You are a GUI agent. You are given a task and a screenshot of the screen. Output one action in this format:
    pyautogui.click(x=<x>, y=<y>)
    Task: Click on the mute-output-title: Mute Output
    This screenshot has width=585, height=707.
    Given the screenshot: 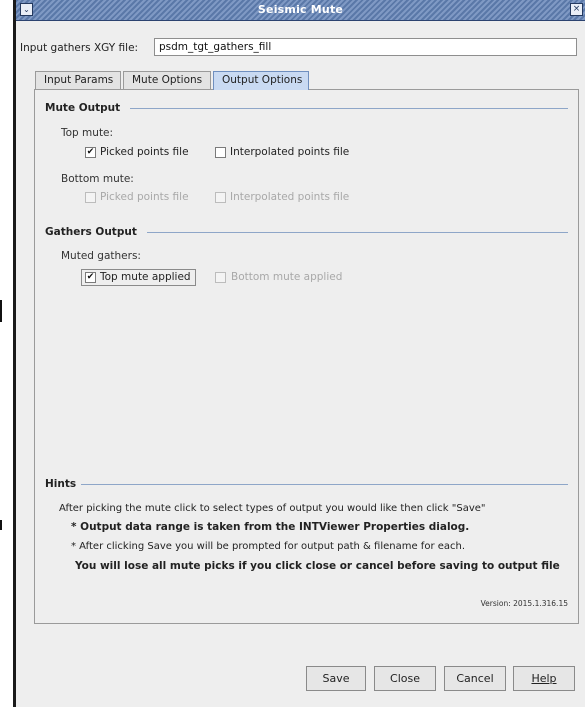 What is the action you would take?
    pyautogui.click(x=83, y=108)
    